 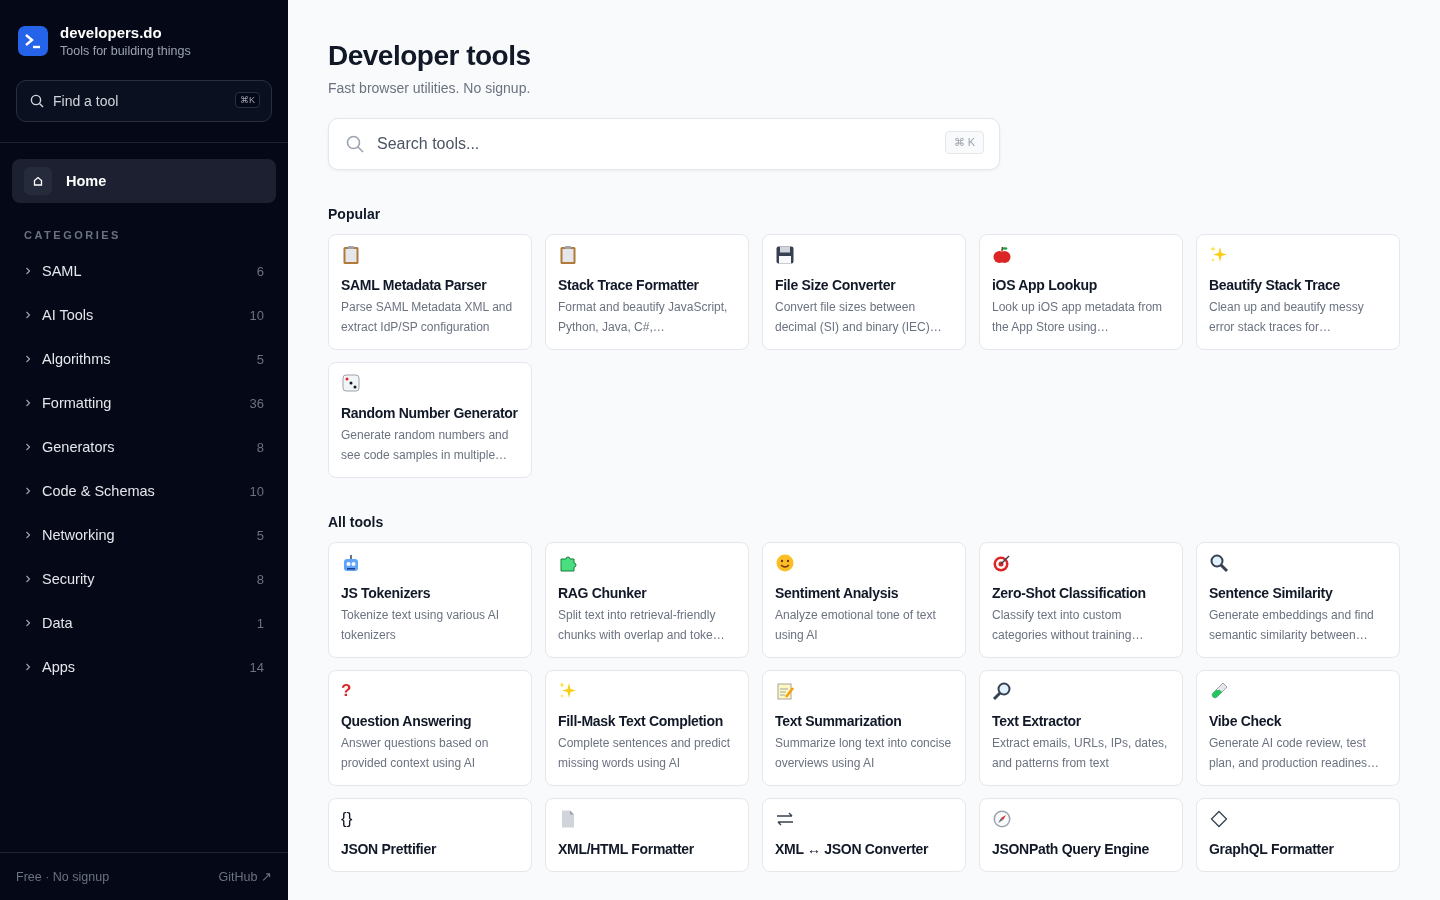 I want to click on category-count: 10, so click(x=256, y=491).